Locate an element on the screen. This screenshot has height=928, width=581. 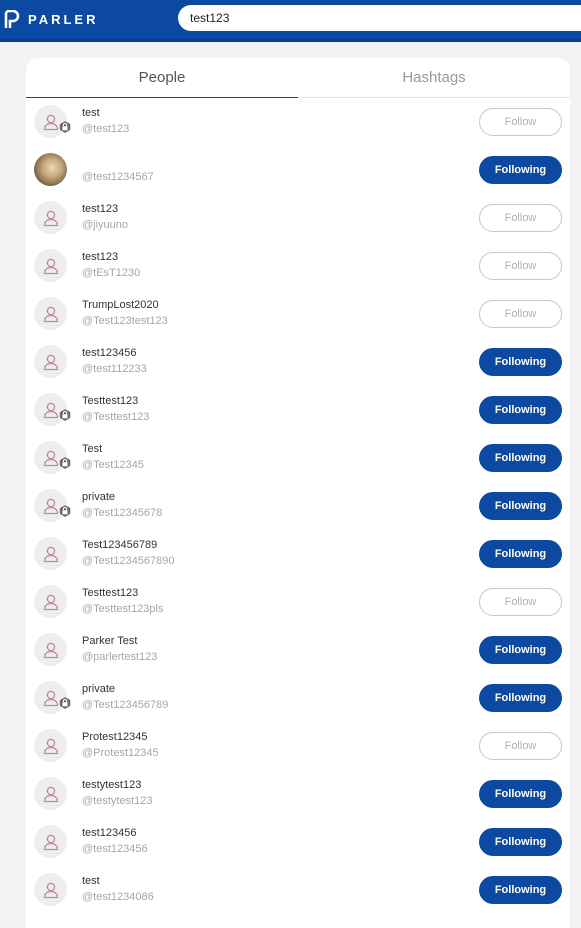
list-item: test123456 @test123456 Following is located at coordinates (298, 842).